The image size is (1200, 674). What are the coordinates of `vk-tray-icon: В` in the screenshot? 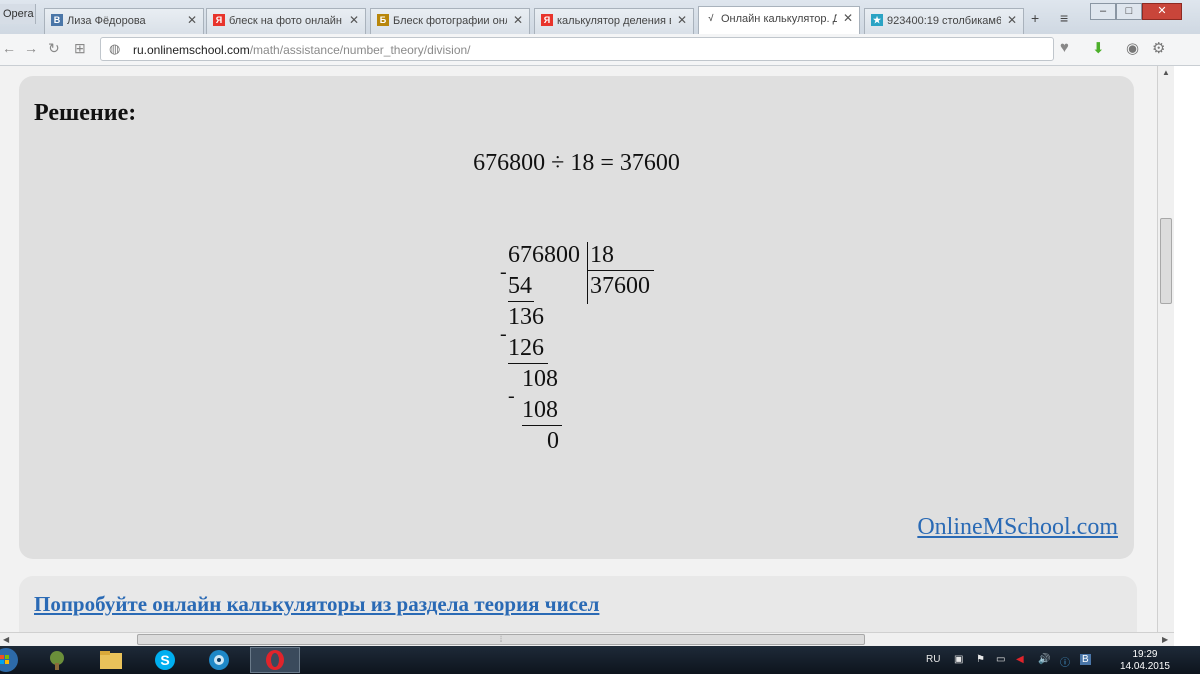 It's located at (1085, 659).